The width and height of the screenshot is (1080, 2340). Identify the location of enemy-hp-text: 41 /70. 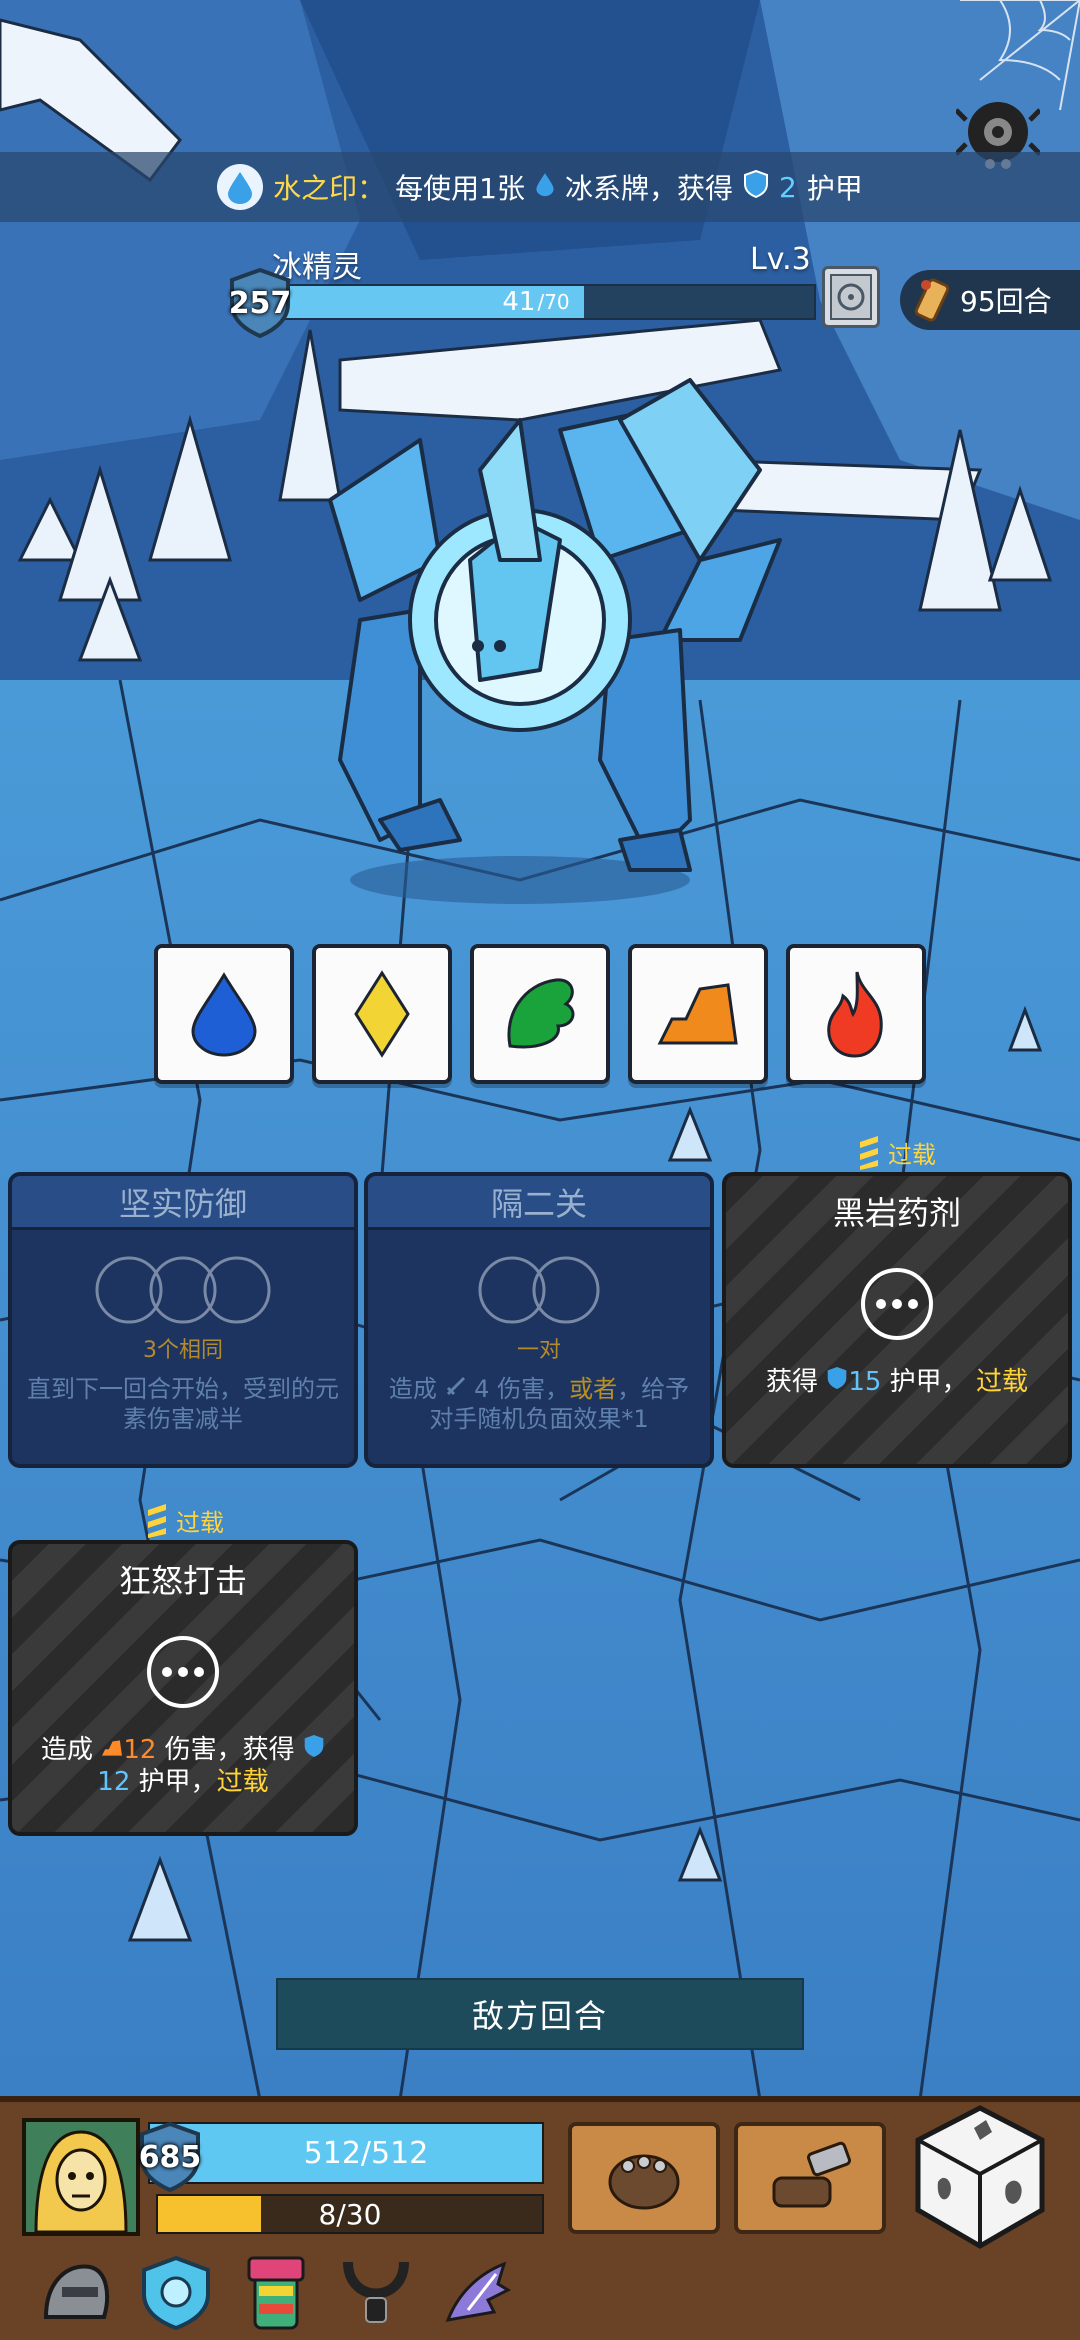
(536, 302).